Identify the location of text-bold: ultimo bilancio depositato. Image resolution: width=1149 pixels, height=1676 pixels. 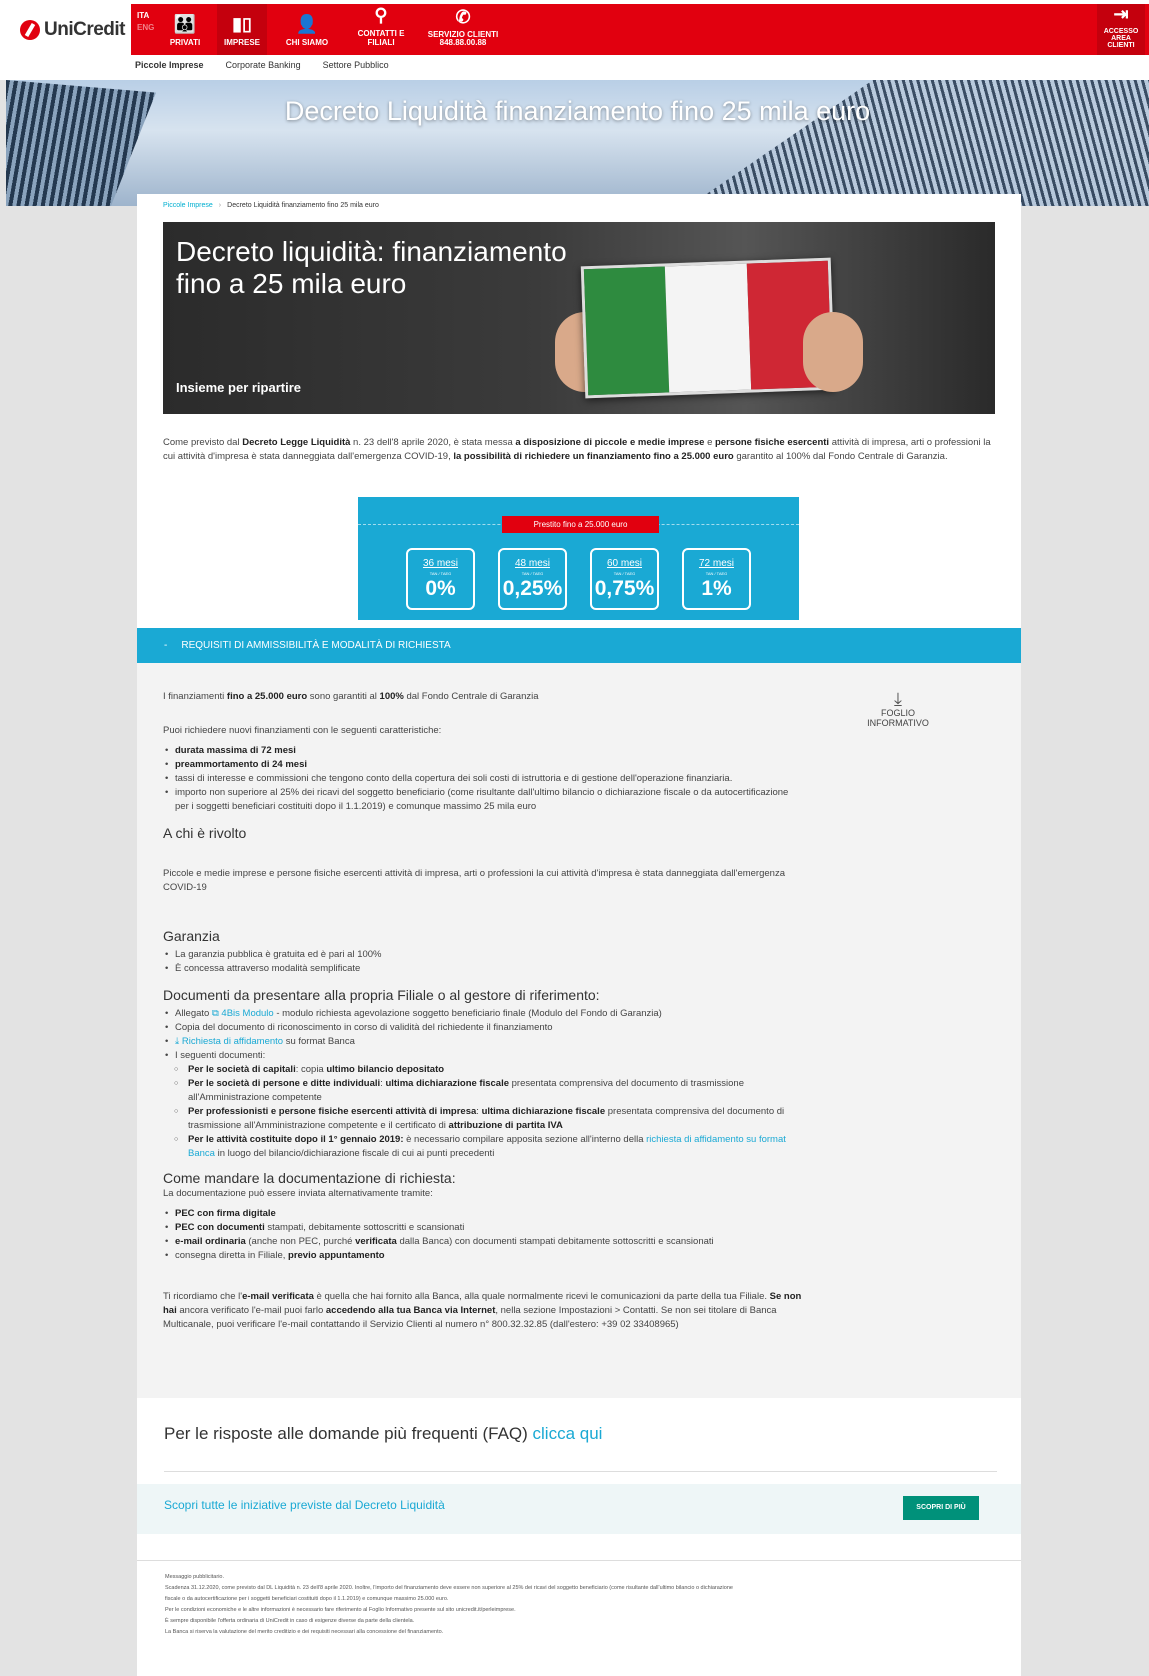
(385, 1069).